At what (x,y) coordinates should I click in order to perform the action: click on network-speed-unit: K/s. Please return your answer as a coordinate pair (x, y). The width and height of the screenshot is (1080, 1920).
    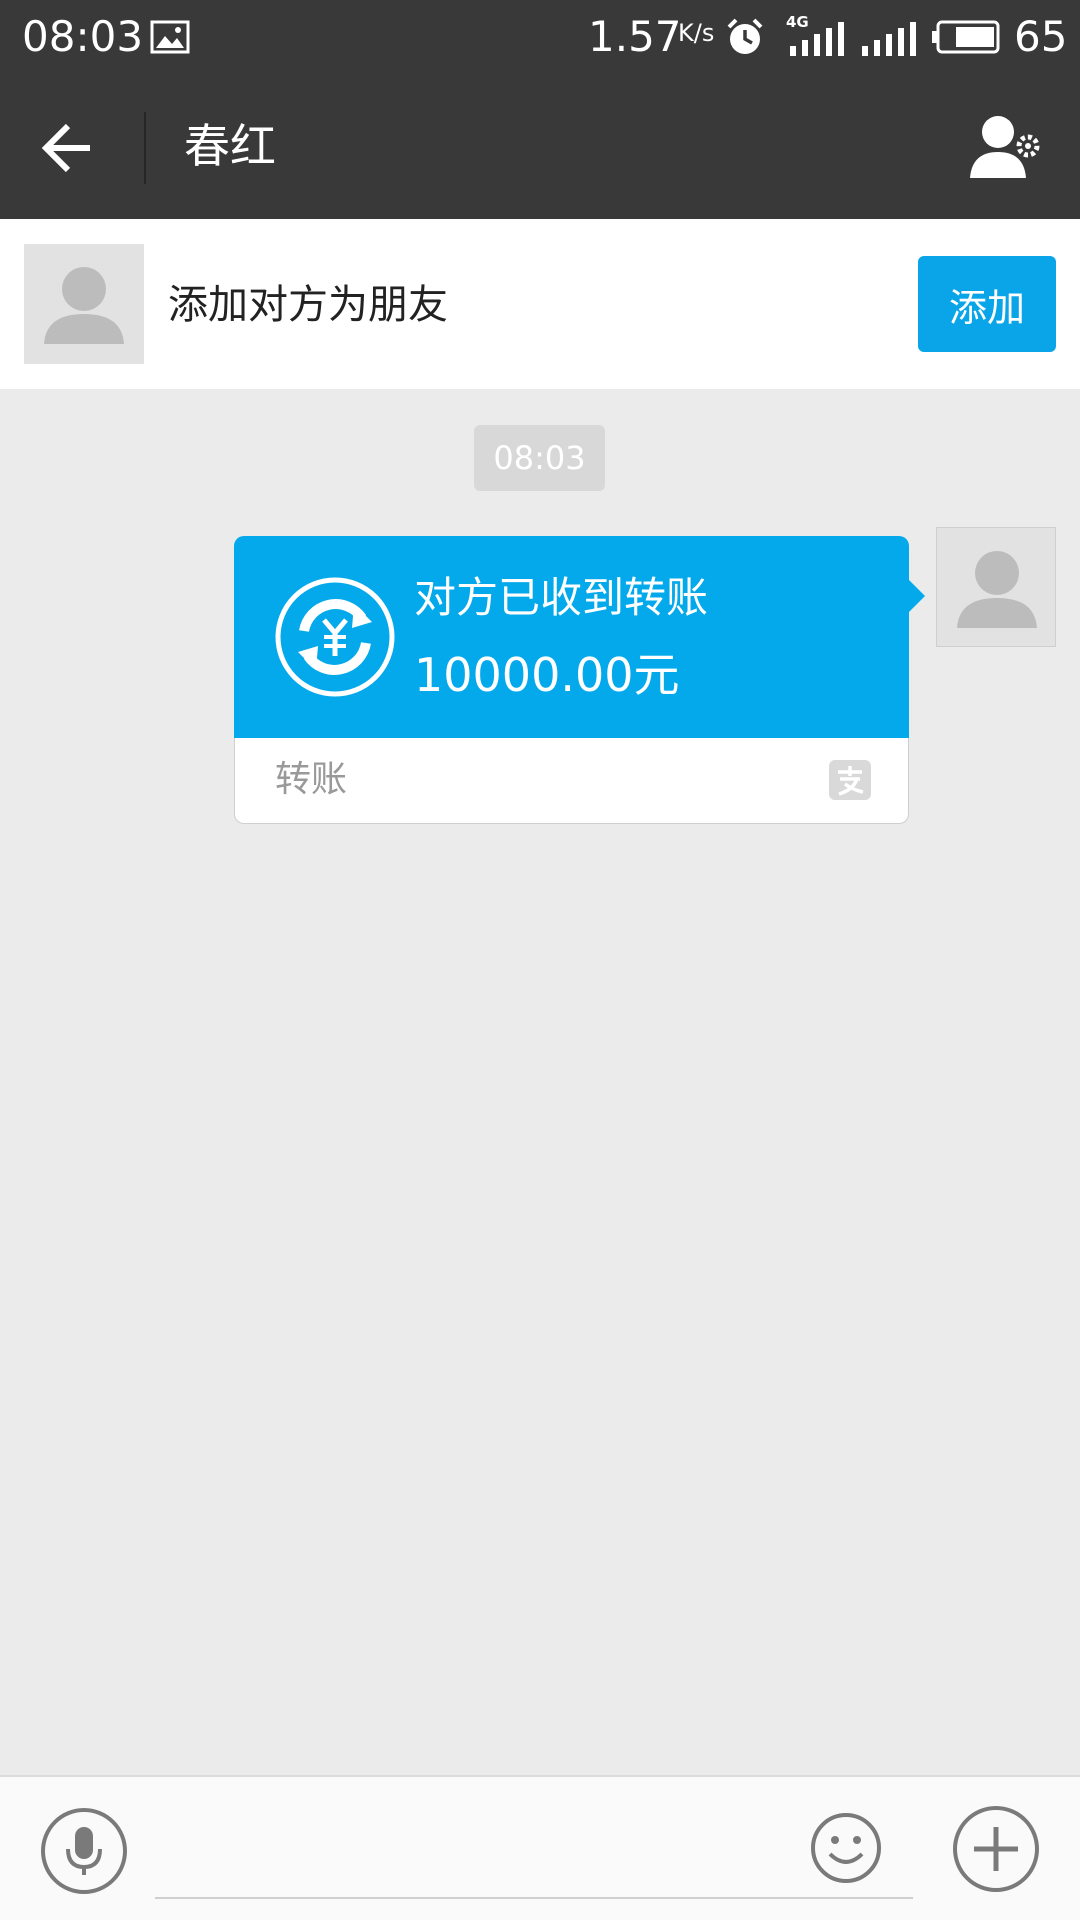
    Looking at the image, I should click on (696, 33).